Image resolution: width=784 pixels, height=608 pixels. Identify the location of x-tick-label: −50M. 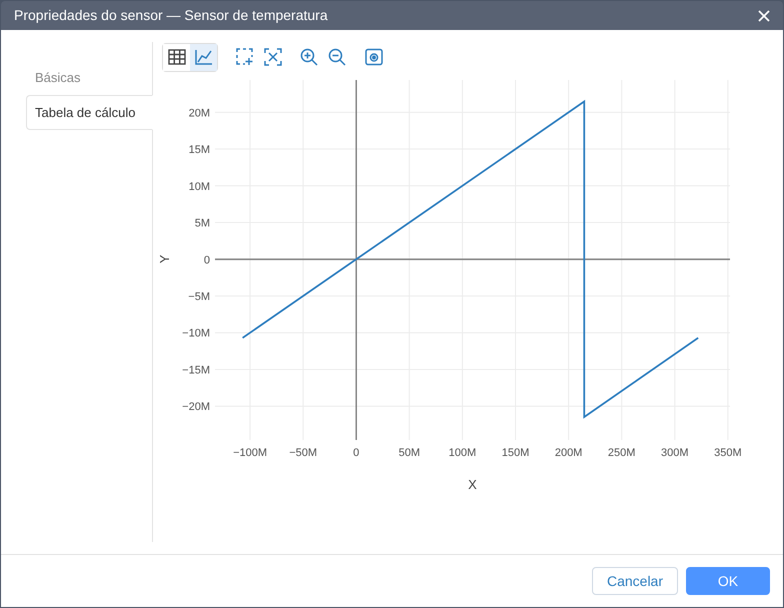
(303, 453).